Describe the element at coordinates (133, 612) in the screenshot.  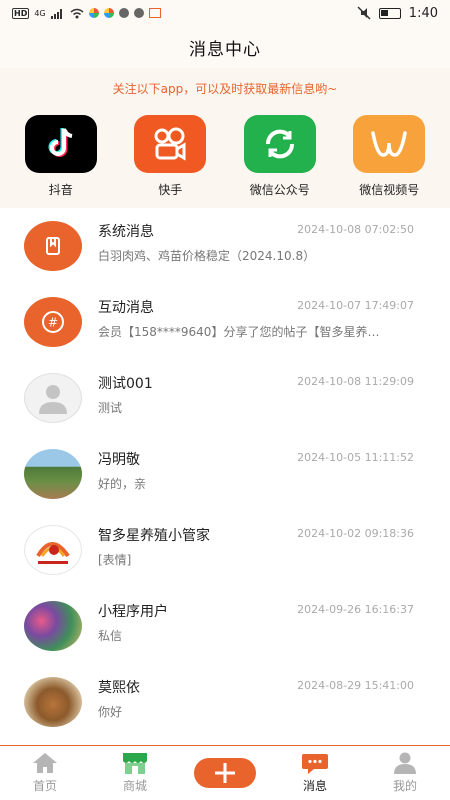
I see `message-sender: 小程序用户` at that location.